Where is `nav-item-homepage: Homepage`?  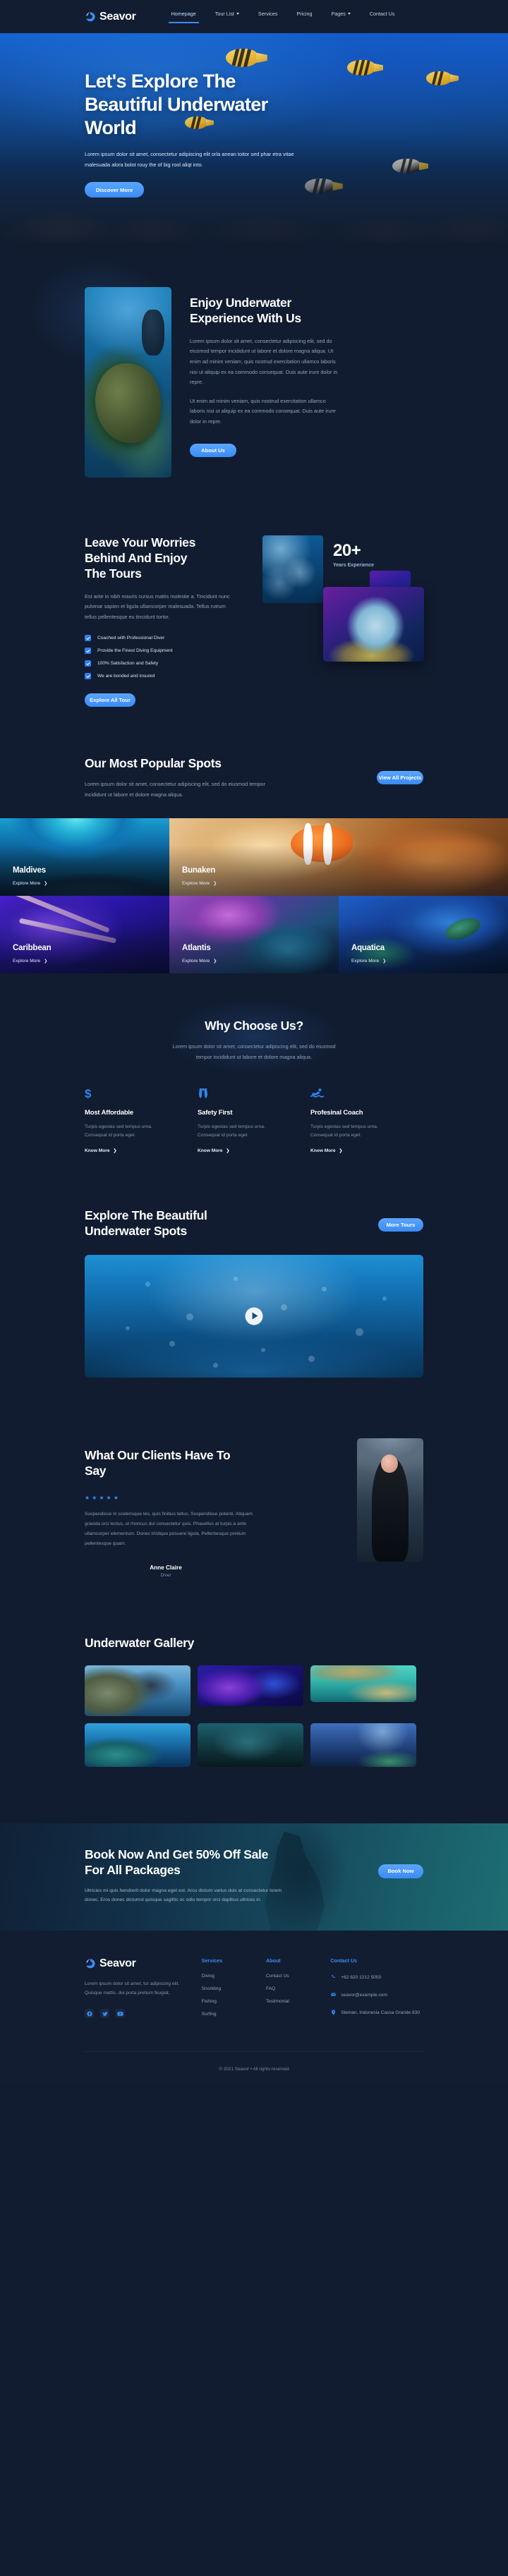 nav-item-homepage: Homepage is located at coordinates (183, 16).